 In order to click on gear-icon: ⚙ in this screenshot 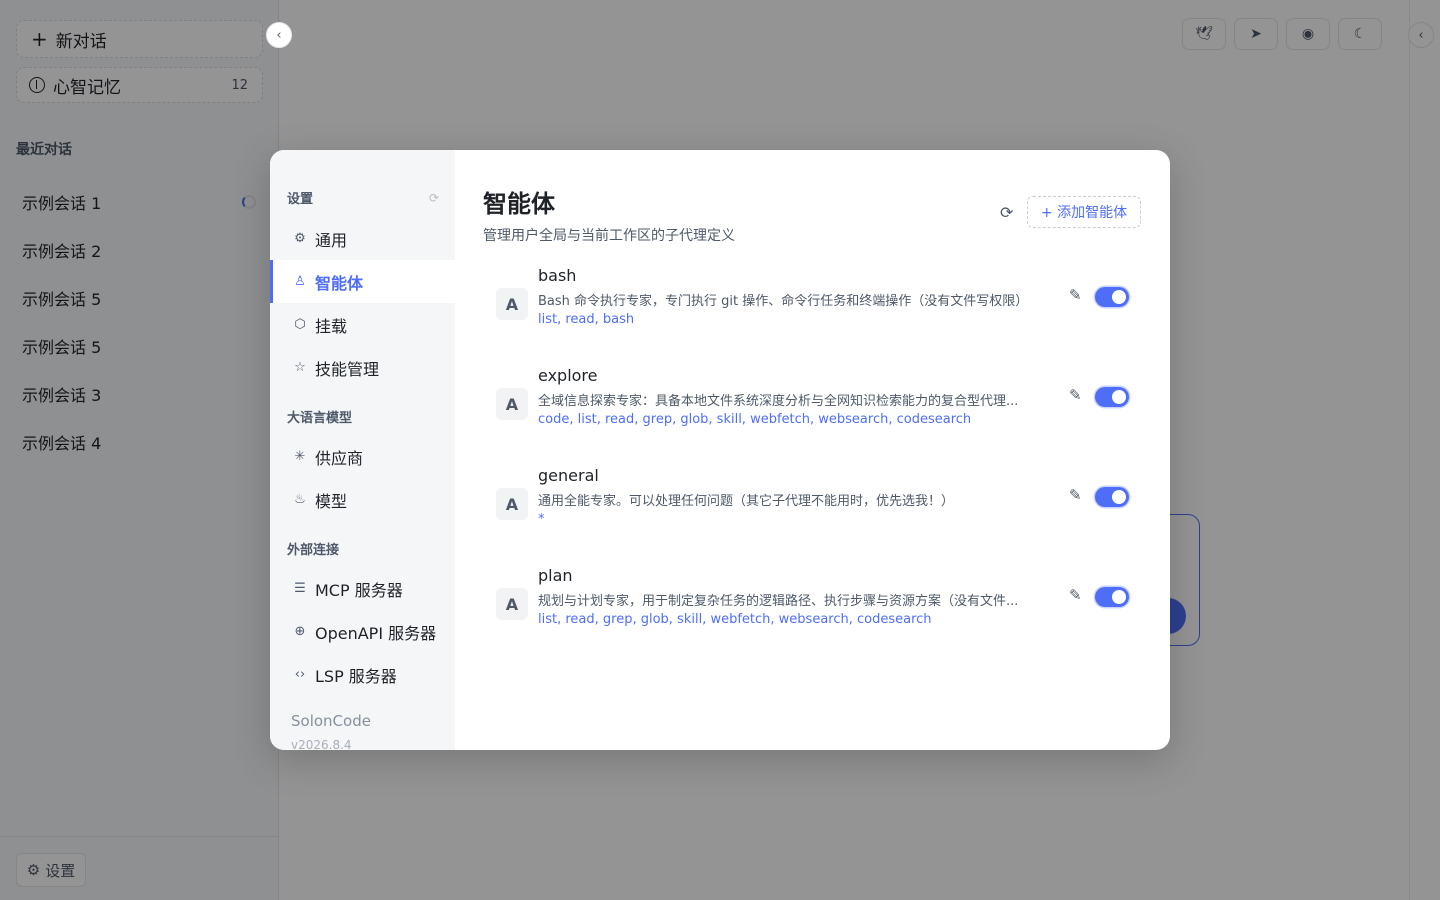, I will do `click(300, 238)`.